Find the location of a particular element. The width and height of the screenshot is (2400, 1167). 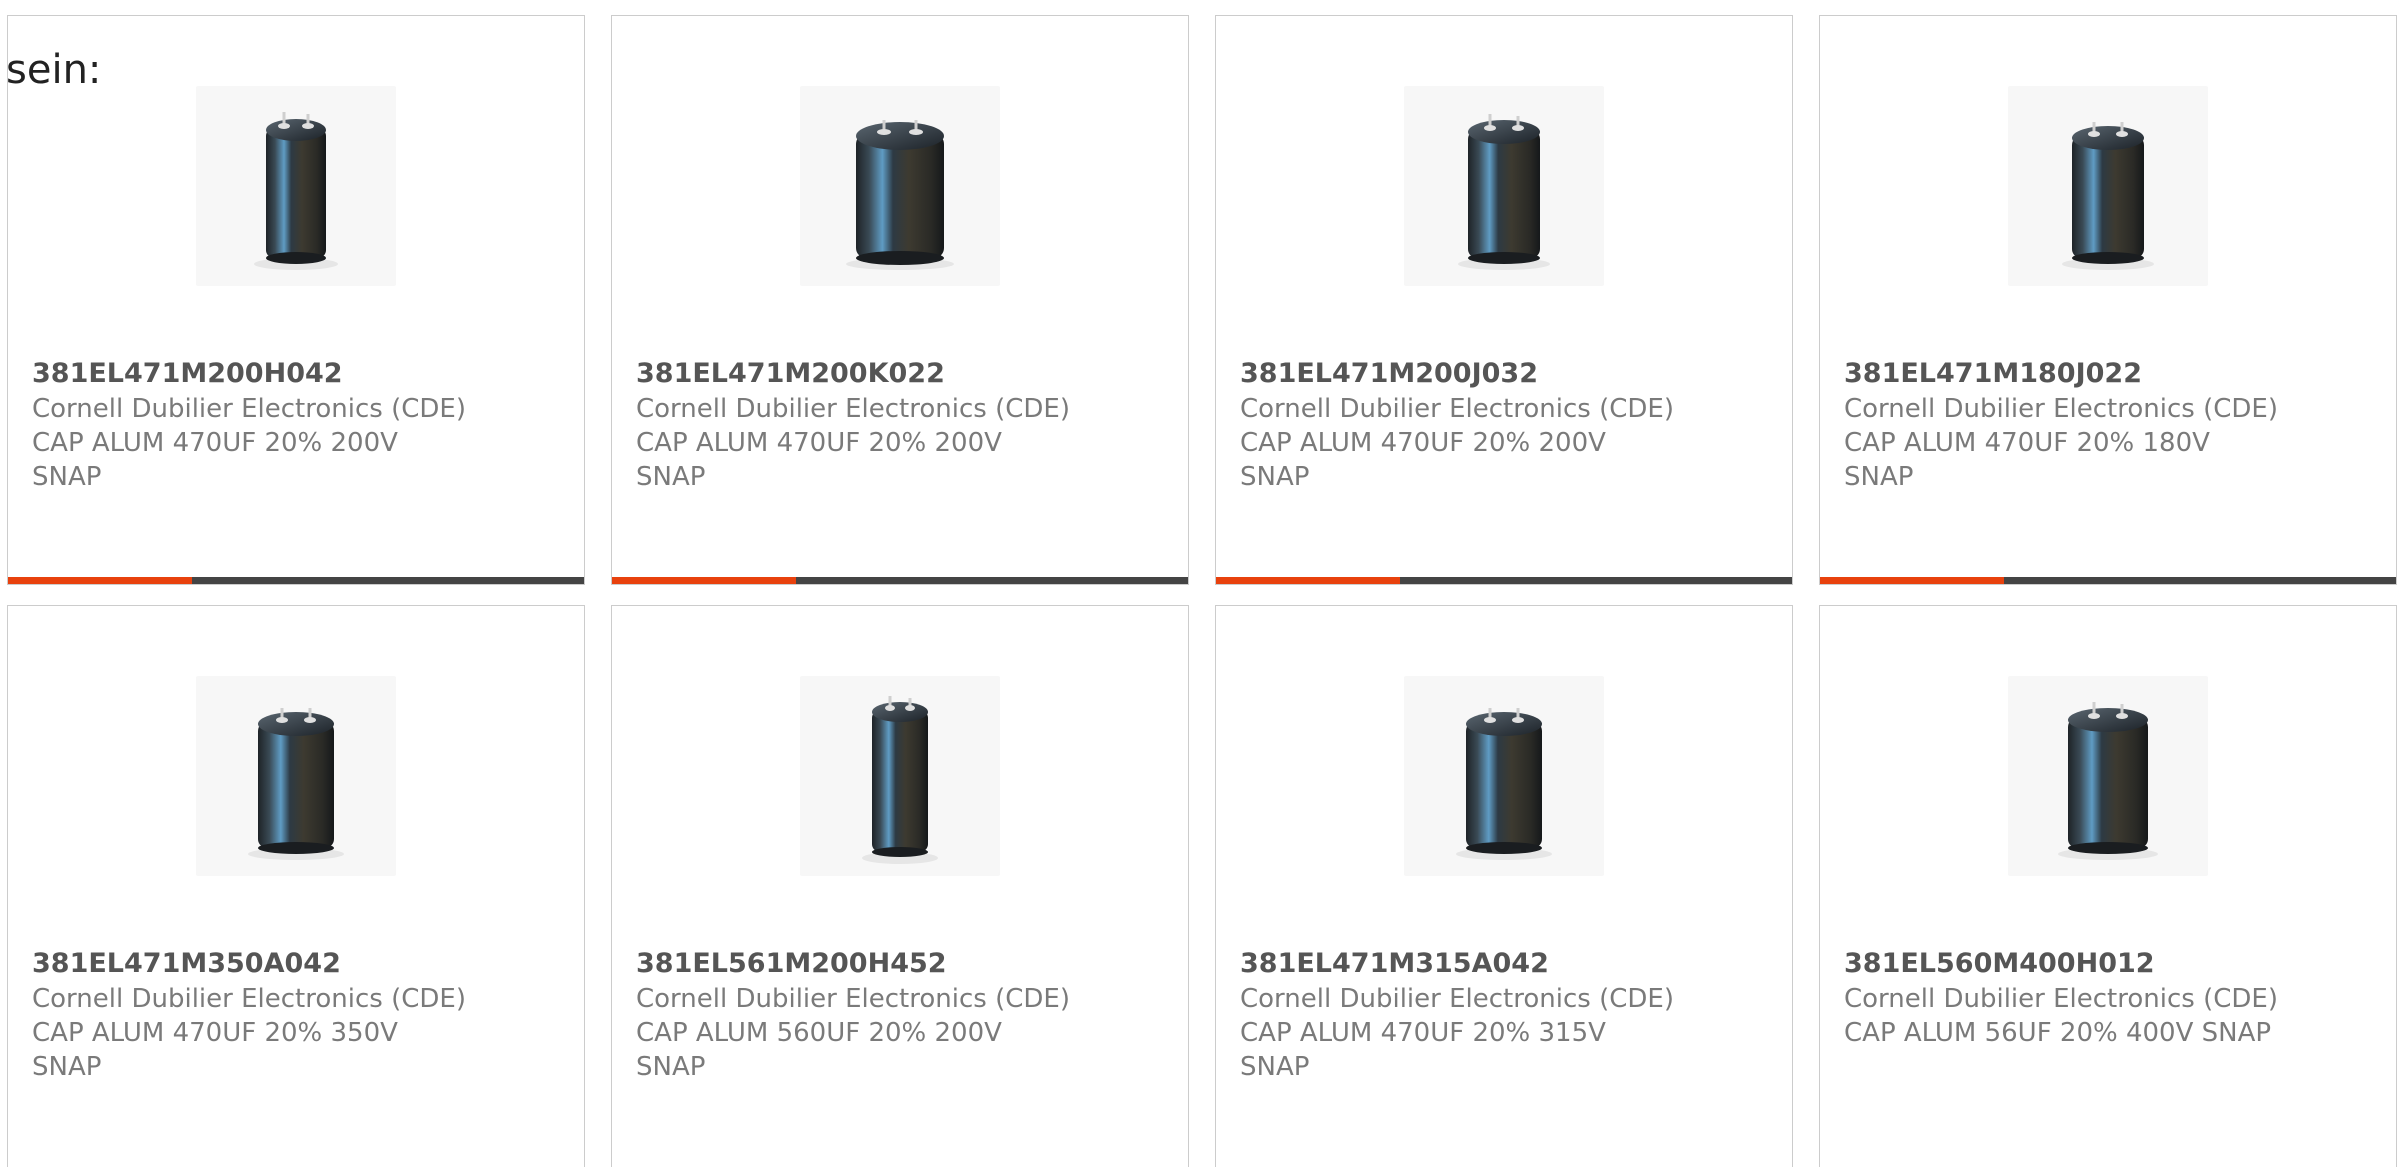

product-description: CAP ALUM 470UF 20% 315V SNAP is located at coordinates (1423, 1050).